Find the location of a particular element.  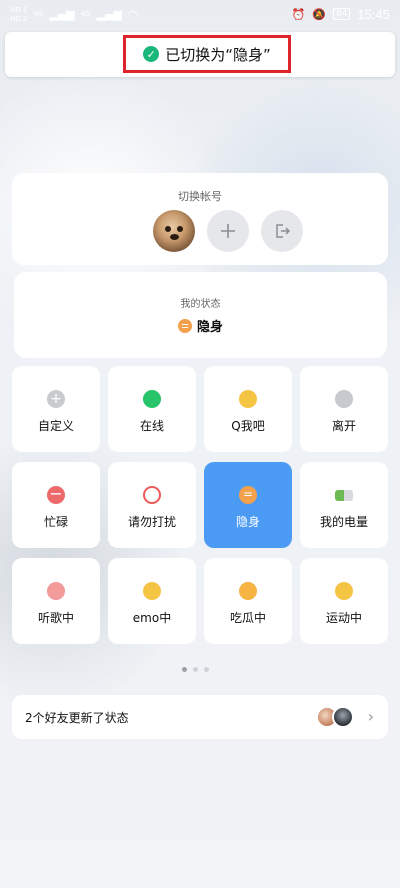

equals-icon: = is located at coordinates (248, 495).